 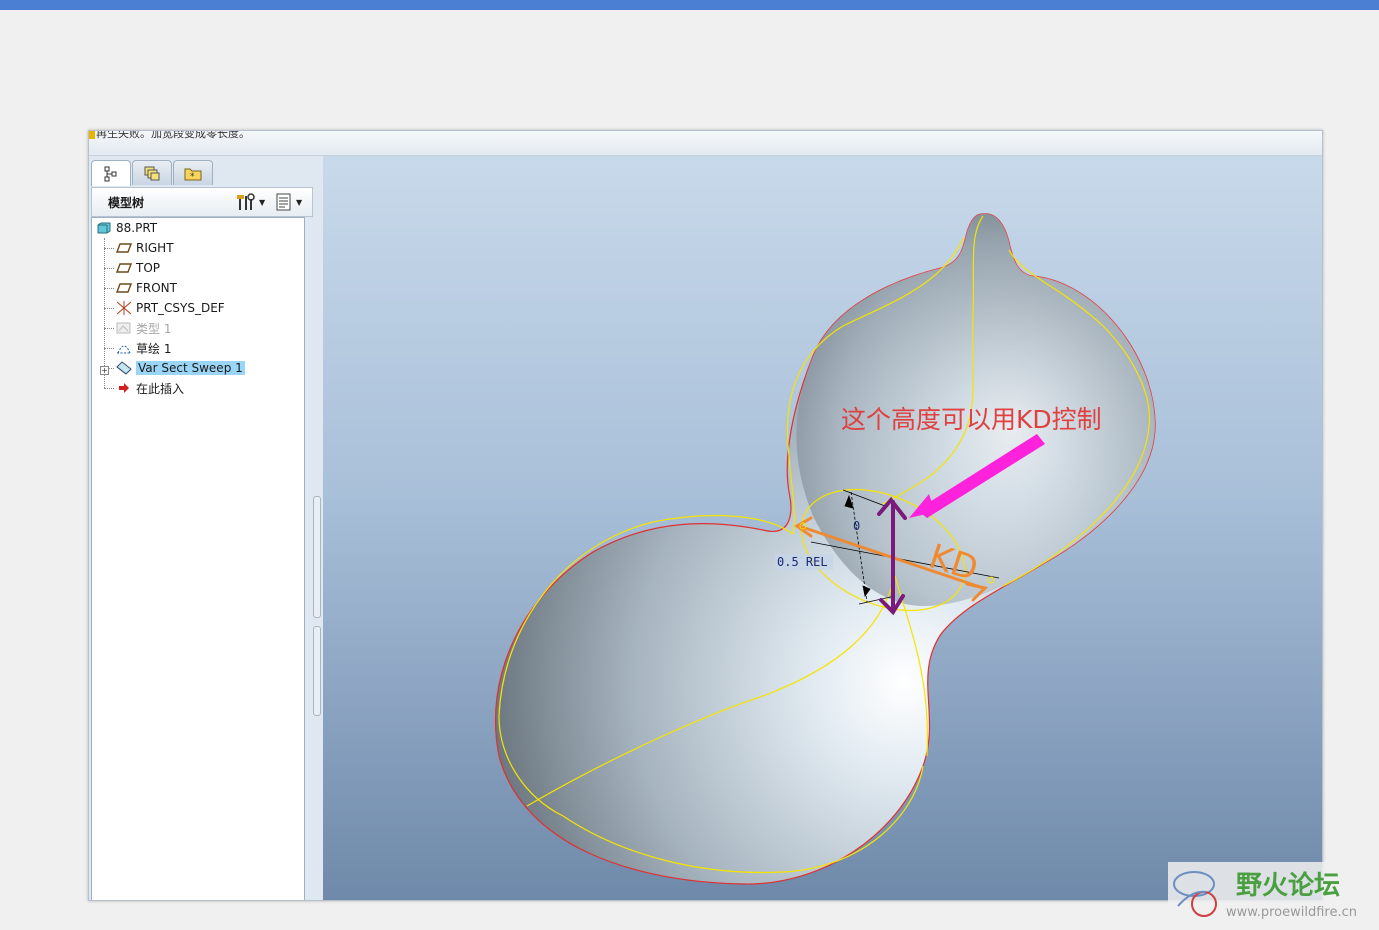 I want to click on insert-here-arrow-icon, so click(x=124, y=388).